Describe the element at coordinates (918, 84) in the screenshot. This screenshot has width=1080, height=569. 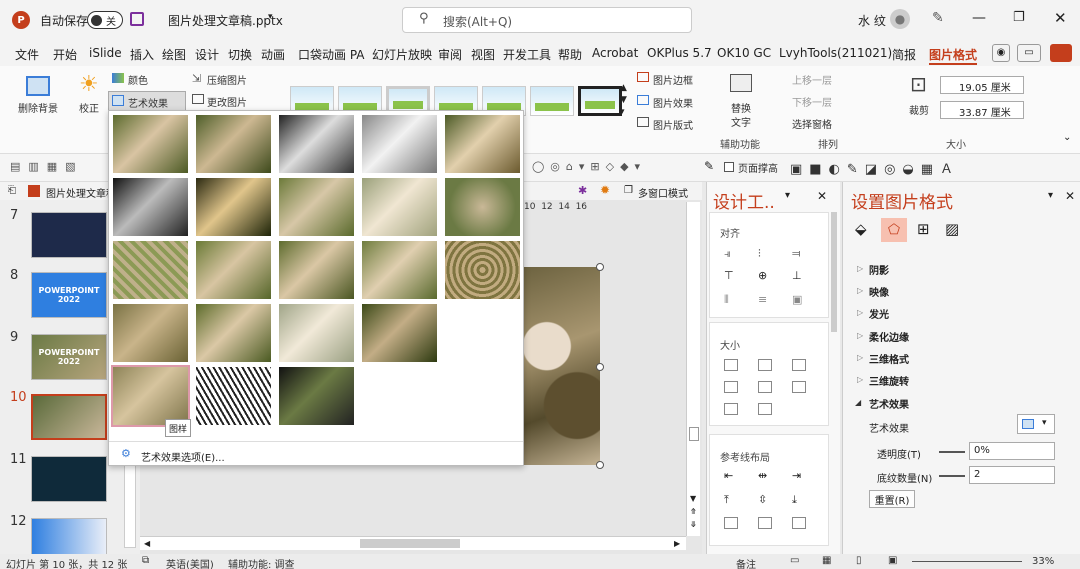
I see `crop-icon: ⊡` at that location.